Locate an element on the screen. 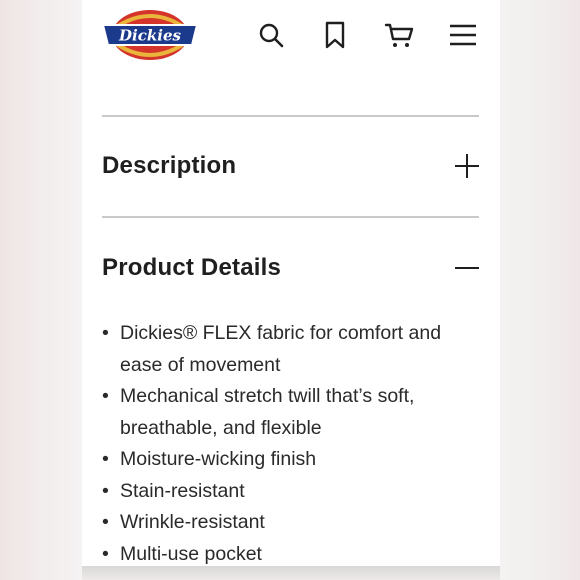 This screenshot has width=580, height=580. search-icon is located at coordinates (271, 35).